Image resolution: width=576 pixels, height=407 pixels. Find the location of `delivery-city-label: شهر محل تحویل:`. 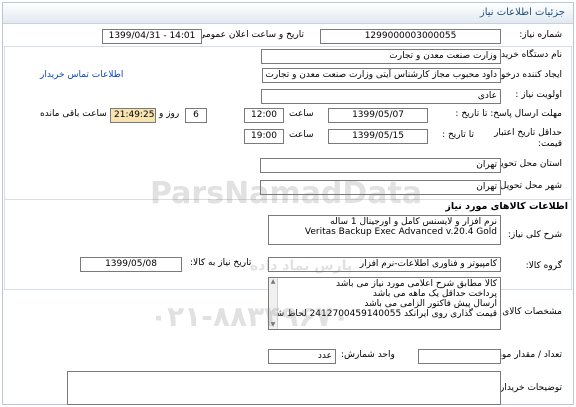

delivery-city-label: شهر محل تحویل: is located at coordinates (529, 186).